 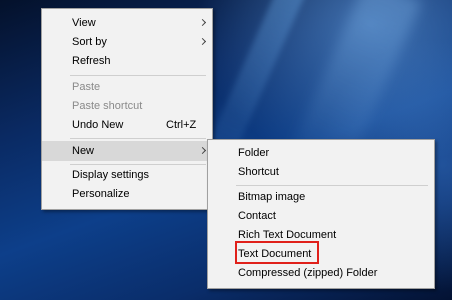 I want to click on menu-item-refresh: Refresh, so click(x=127, y=61).